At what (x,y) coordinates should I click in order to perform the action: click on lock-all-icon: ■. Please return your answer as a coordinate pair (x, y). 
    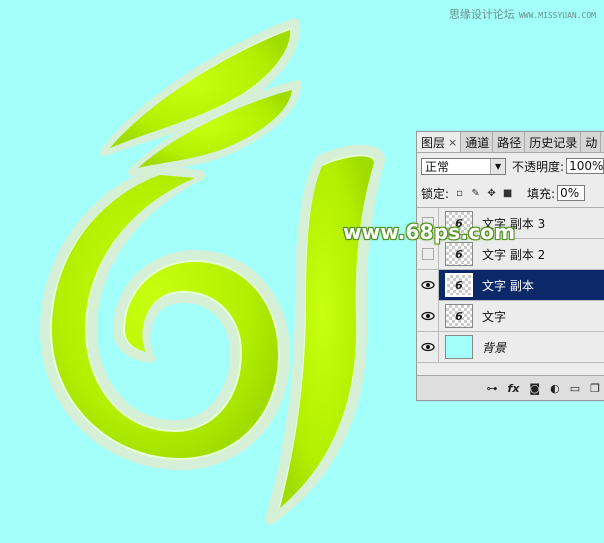
    Looking at the image, I should click on (507, 193).